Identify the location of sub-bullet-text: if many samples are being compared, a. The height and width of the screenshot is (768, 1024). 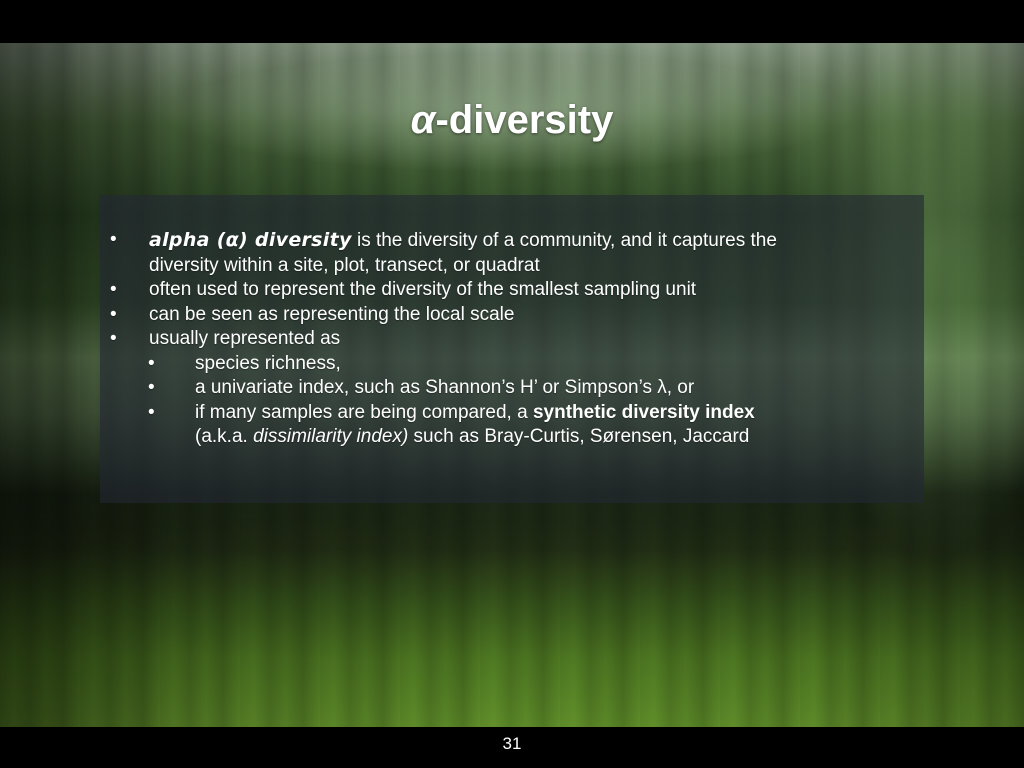
(364, 412).